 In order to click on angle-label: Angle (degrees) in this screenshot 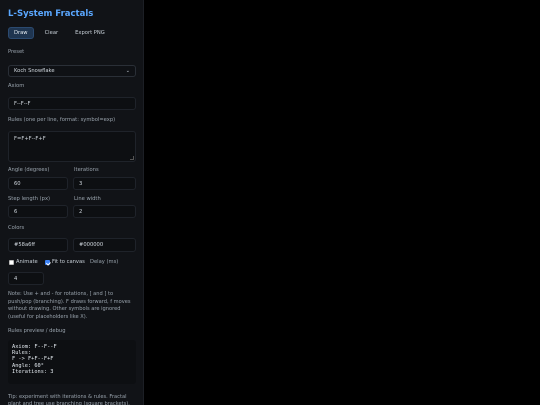, I will do `click(29, 170)`.